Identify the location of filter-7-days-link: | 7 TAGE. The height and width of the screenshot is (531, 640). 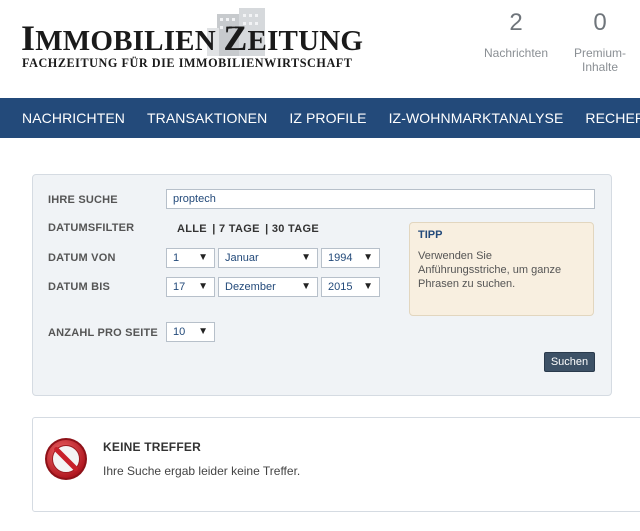
(235, 229).